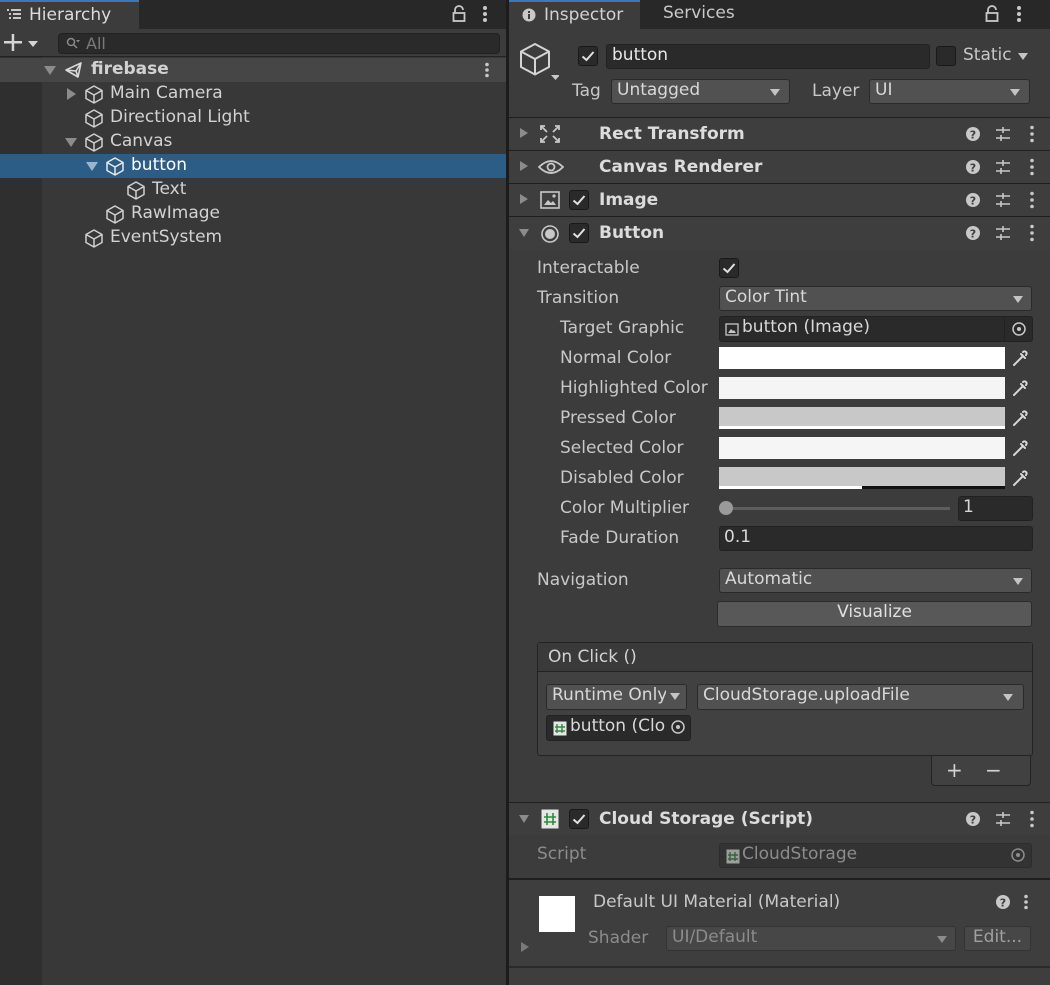 This screenshot has width=1050, height=985. What do you see at coordinates (768, 56) in the screenshot?
I see `object-name-field: button` at bounding box center [768, 56].